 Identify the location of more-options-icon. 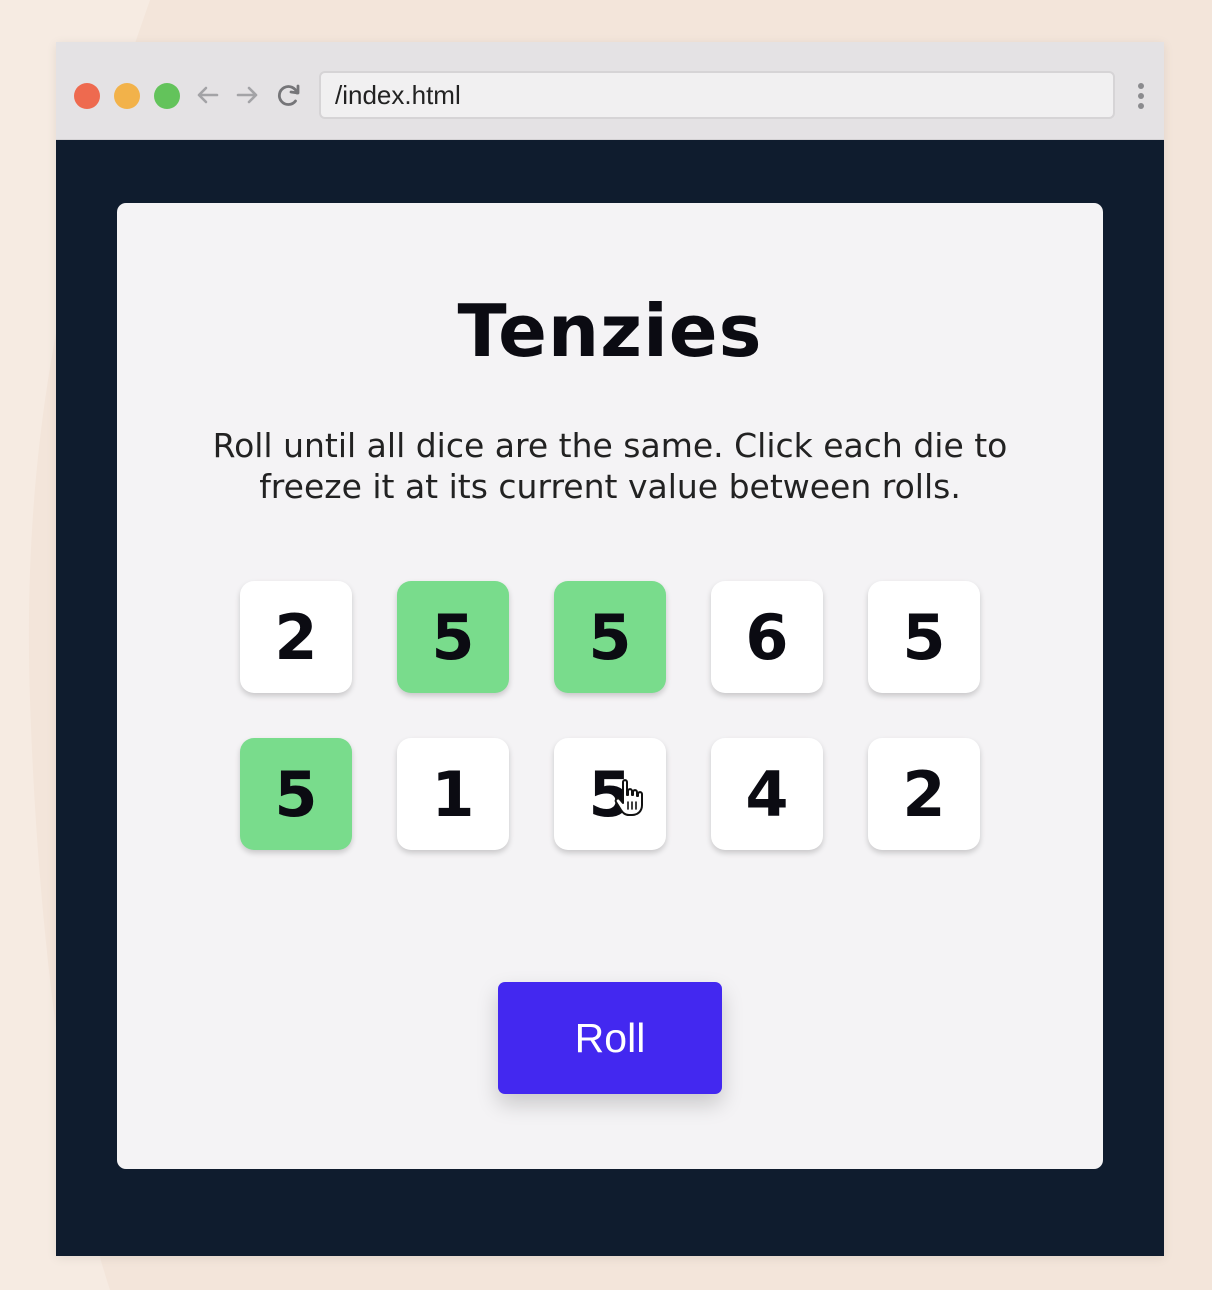
(1141, 96).